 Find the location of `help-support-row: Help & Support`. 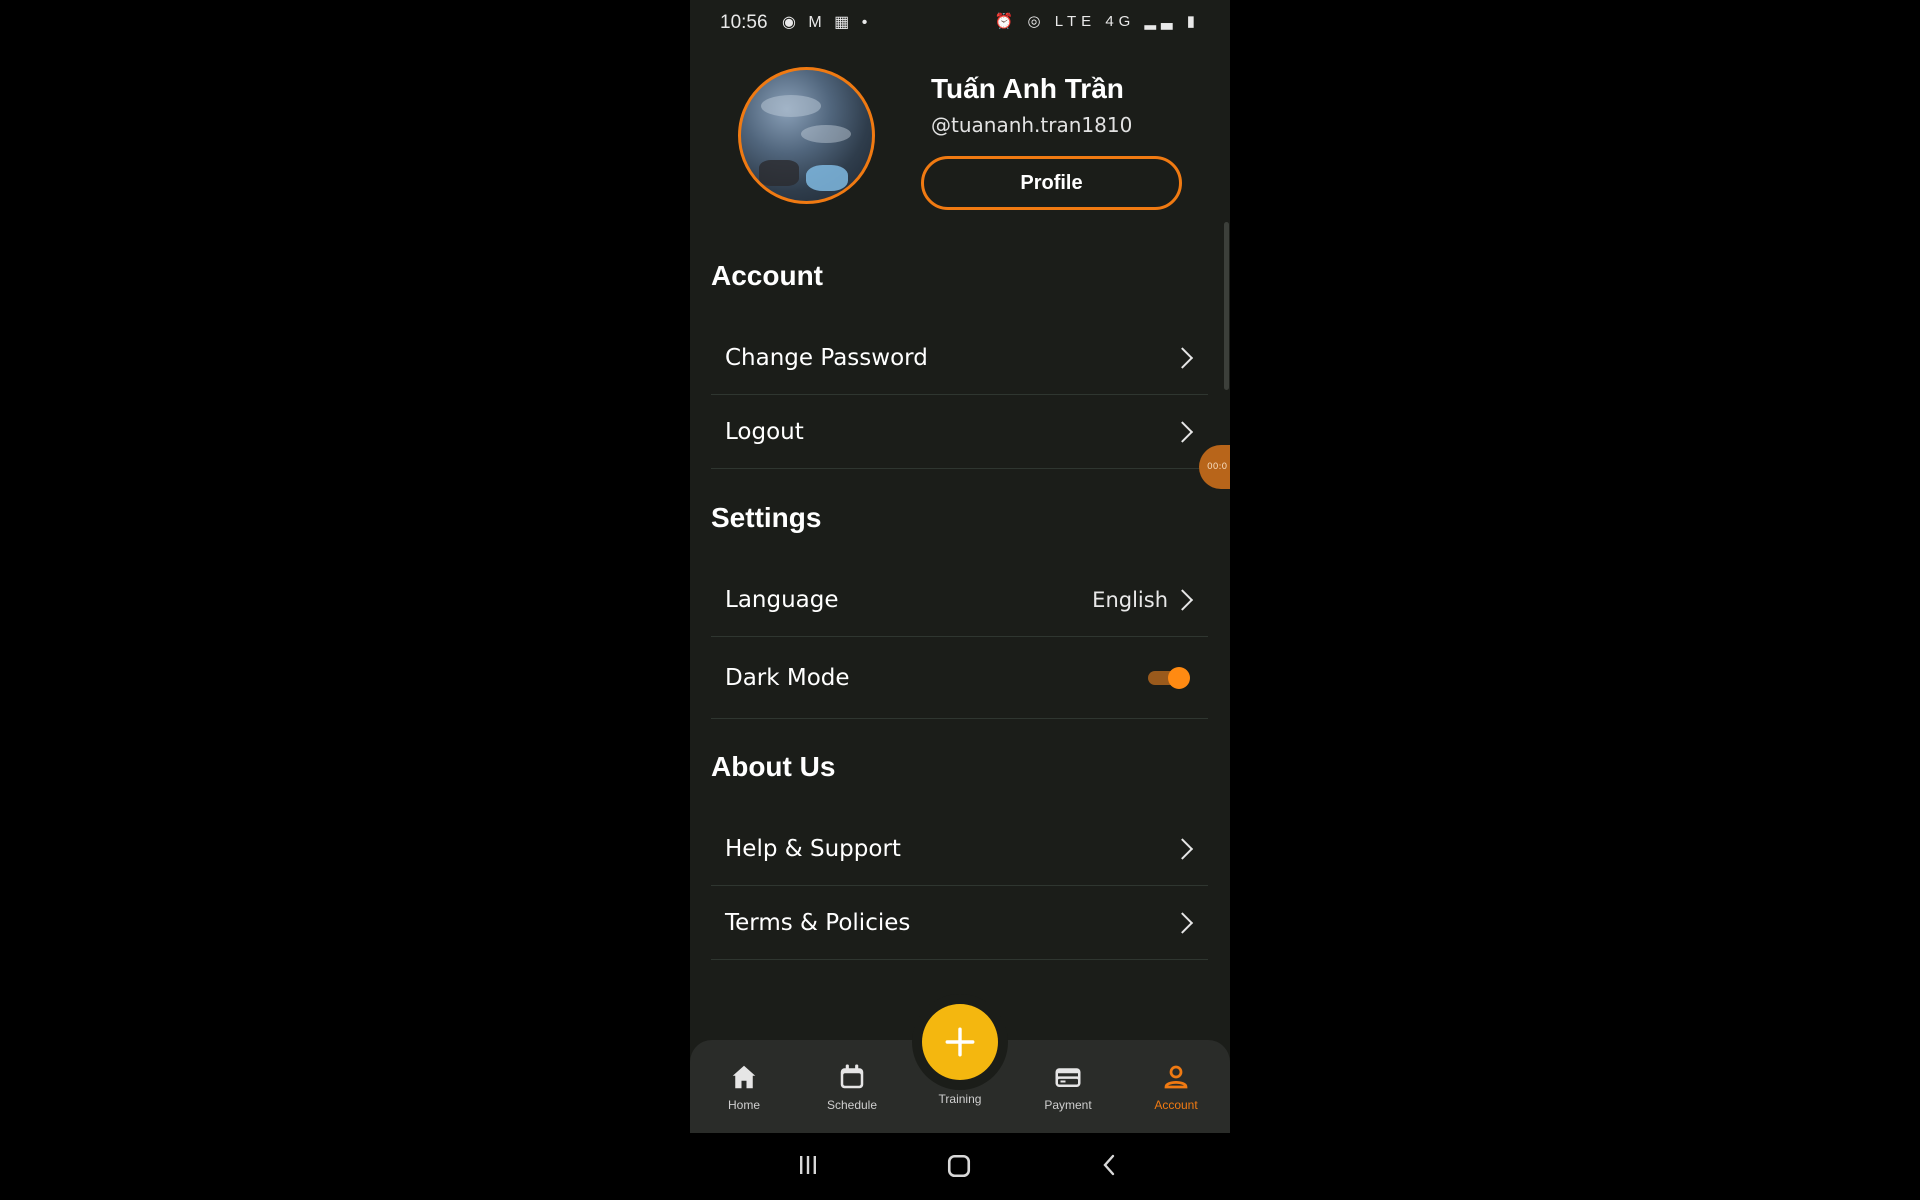

help-support-row: Help & Support is located at coordinates (959, 849).